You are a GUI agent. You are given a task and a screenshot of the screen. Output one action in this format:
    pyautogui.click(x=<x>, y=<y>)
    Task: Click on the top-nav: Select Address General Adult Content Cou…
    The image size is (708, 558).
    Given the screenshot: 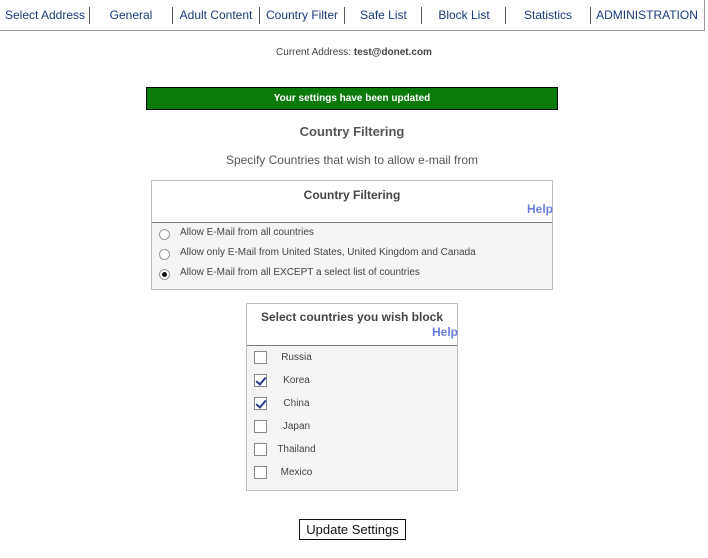 What is the action you would take?
    pyautogui.click(x=352, y=15)
    